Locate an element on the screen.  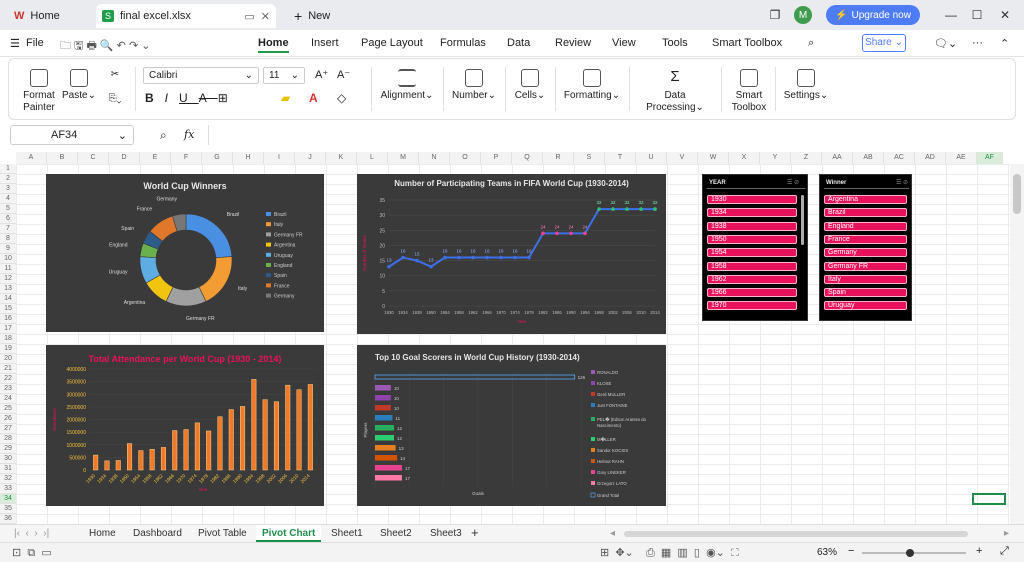
font-shrink-icon: A⁻ is located at coordinates (343, 74).